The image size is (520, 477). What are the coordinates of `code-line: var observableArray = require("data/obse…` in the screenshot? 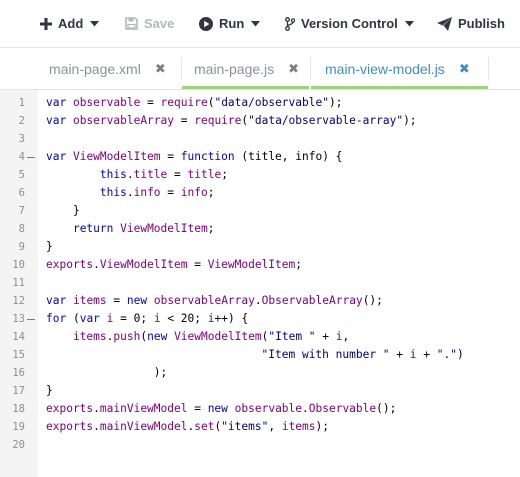 It's located at (231, 121).